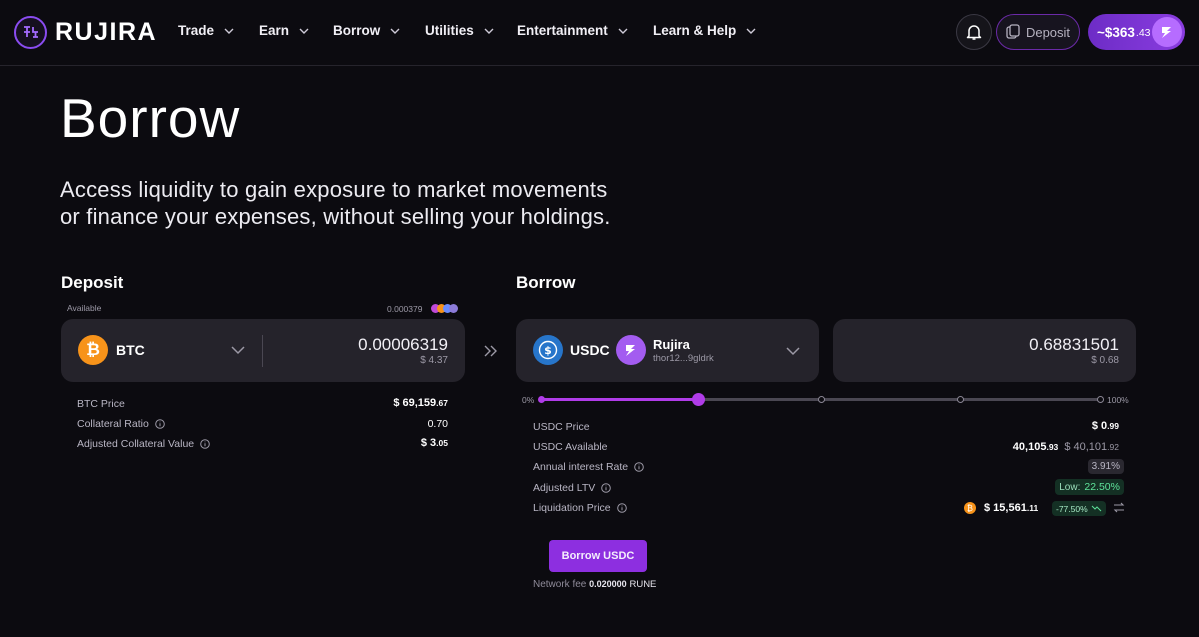  Describe the element at coordinates (643, 584) in the screenshot. I see `network-fee-unit: RUNE` at that location.